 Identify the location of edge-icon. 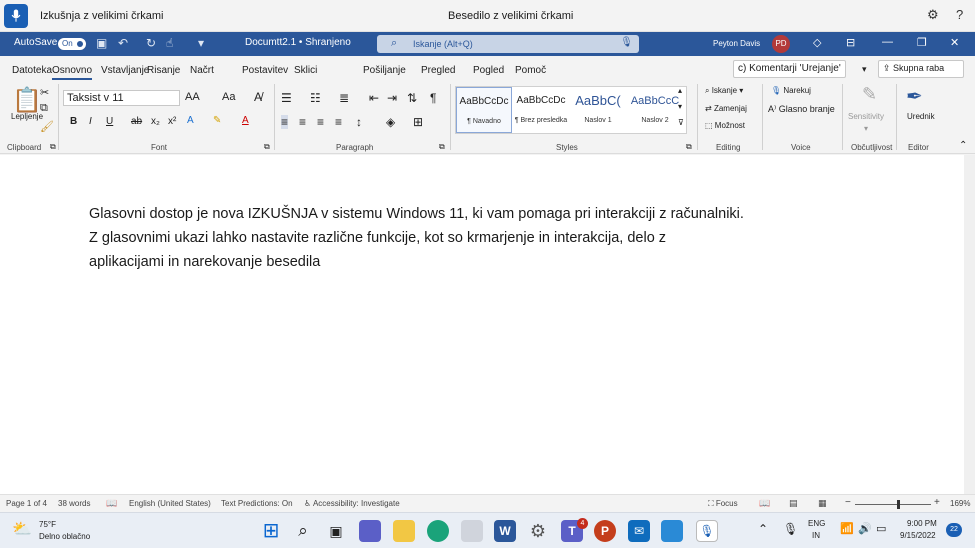
(438, 531).